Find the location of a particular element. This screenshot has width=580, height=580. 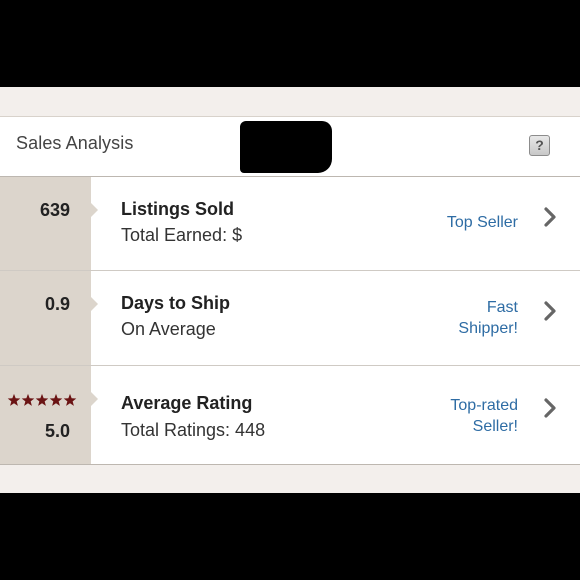

badge-line: Shipper! is located at coordinates (488, 328).